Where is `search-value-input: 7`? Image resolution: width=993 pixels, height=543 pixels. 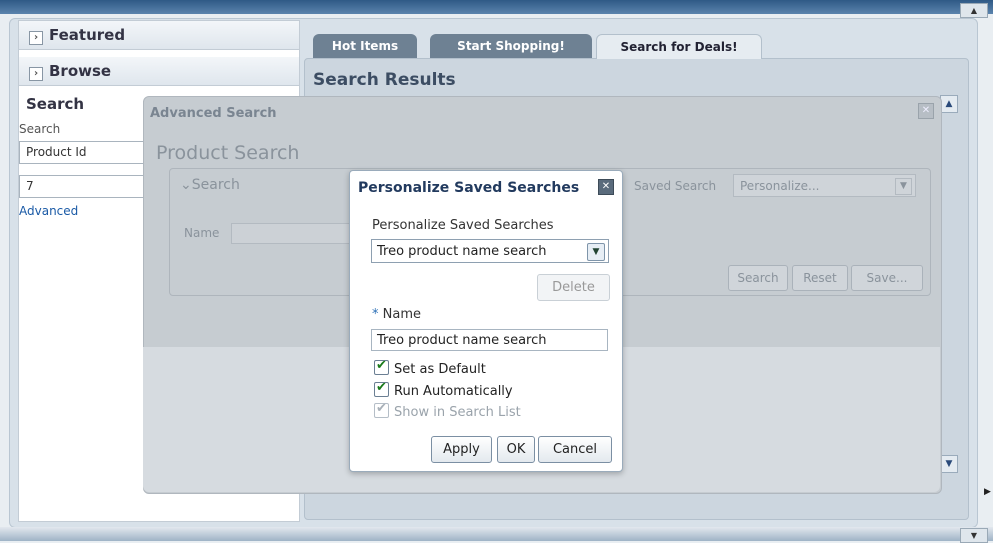 search-value-input: 7 is located at coordinates (88, 186).